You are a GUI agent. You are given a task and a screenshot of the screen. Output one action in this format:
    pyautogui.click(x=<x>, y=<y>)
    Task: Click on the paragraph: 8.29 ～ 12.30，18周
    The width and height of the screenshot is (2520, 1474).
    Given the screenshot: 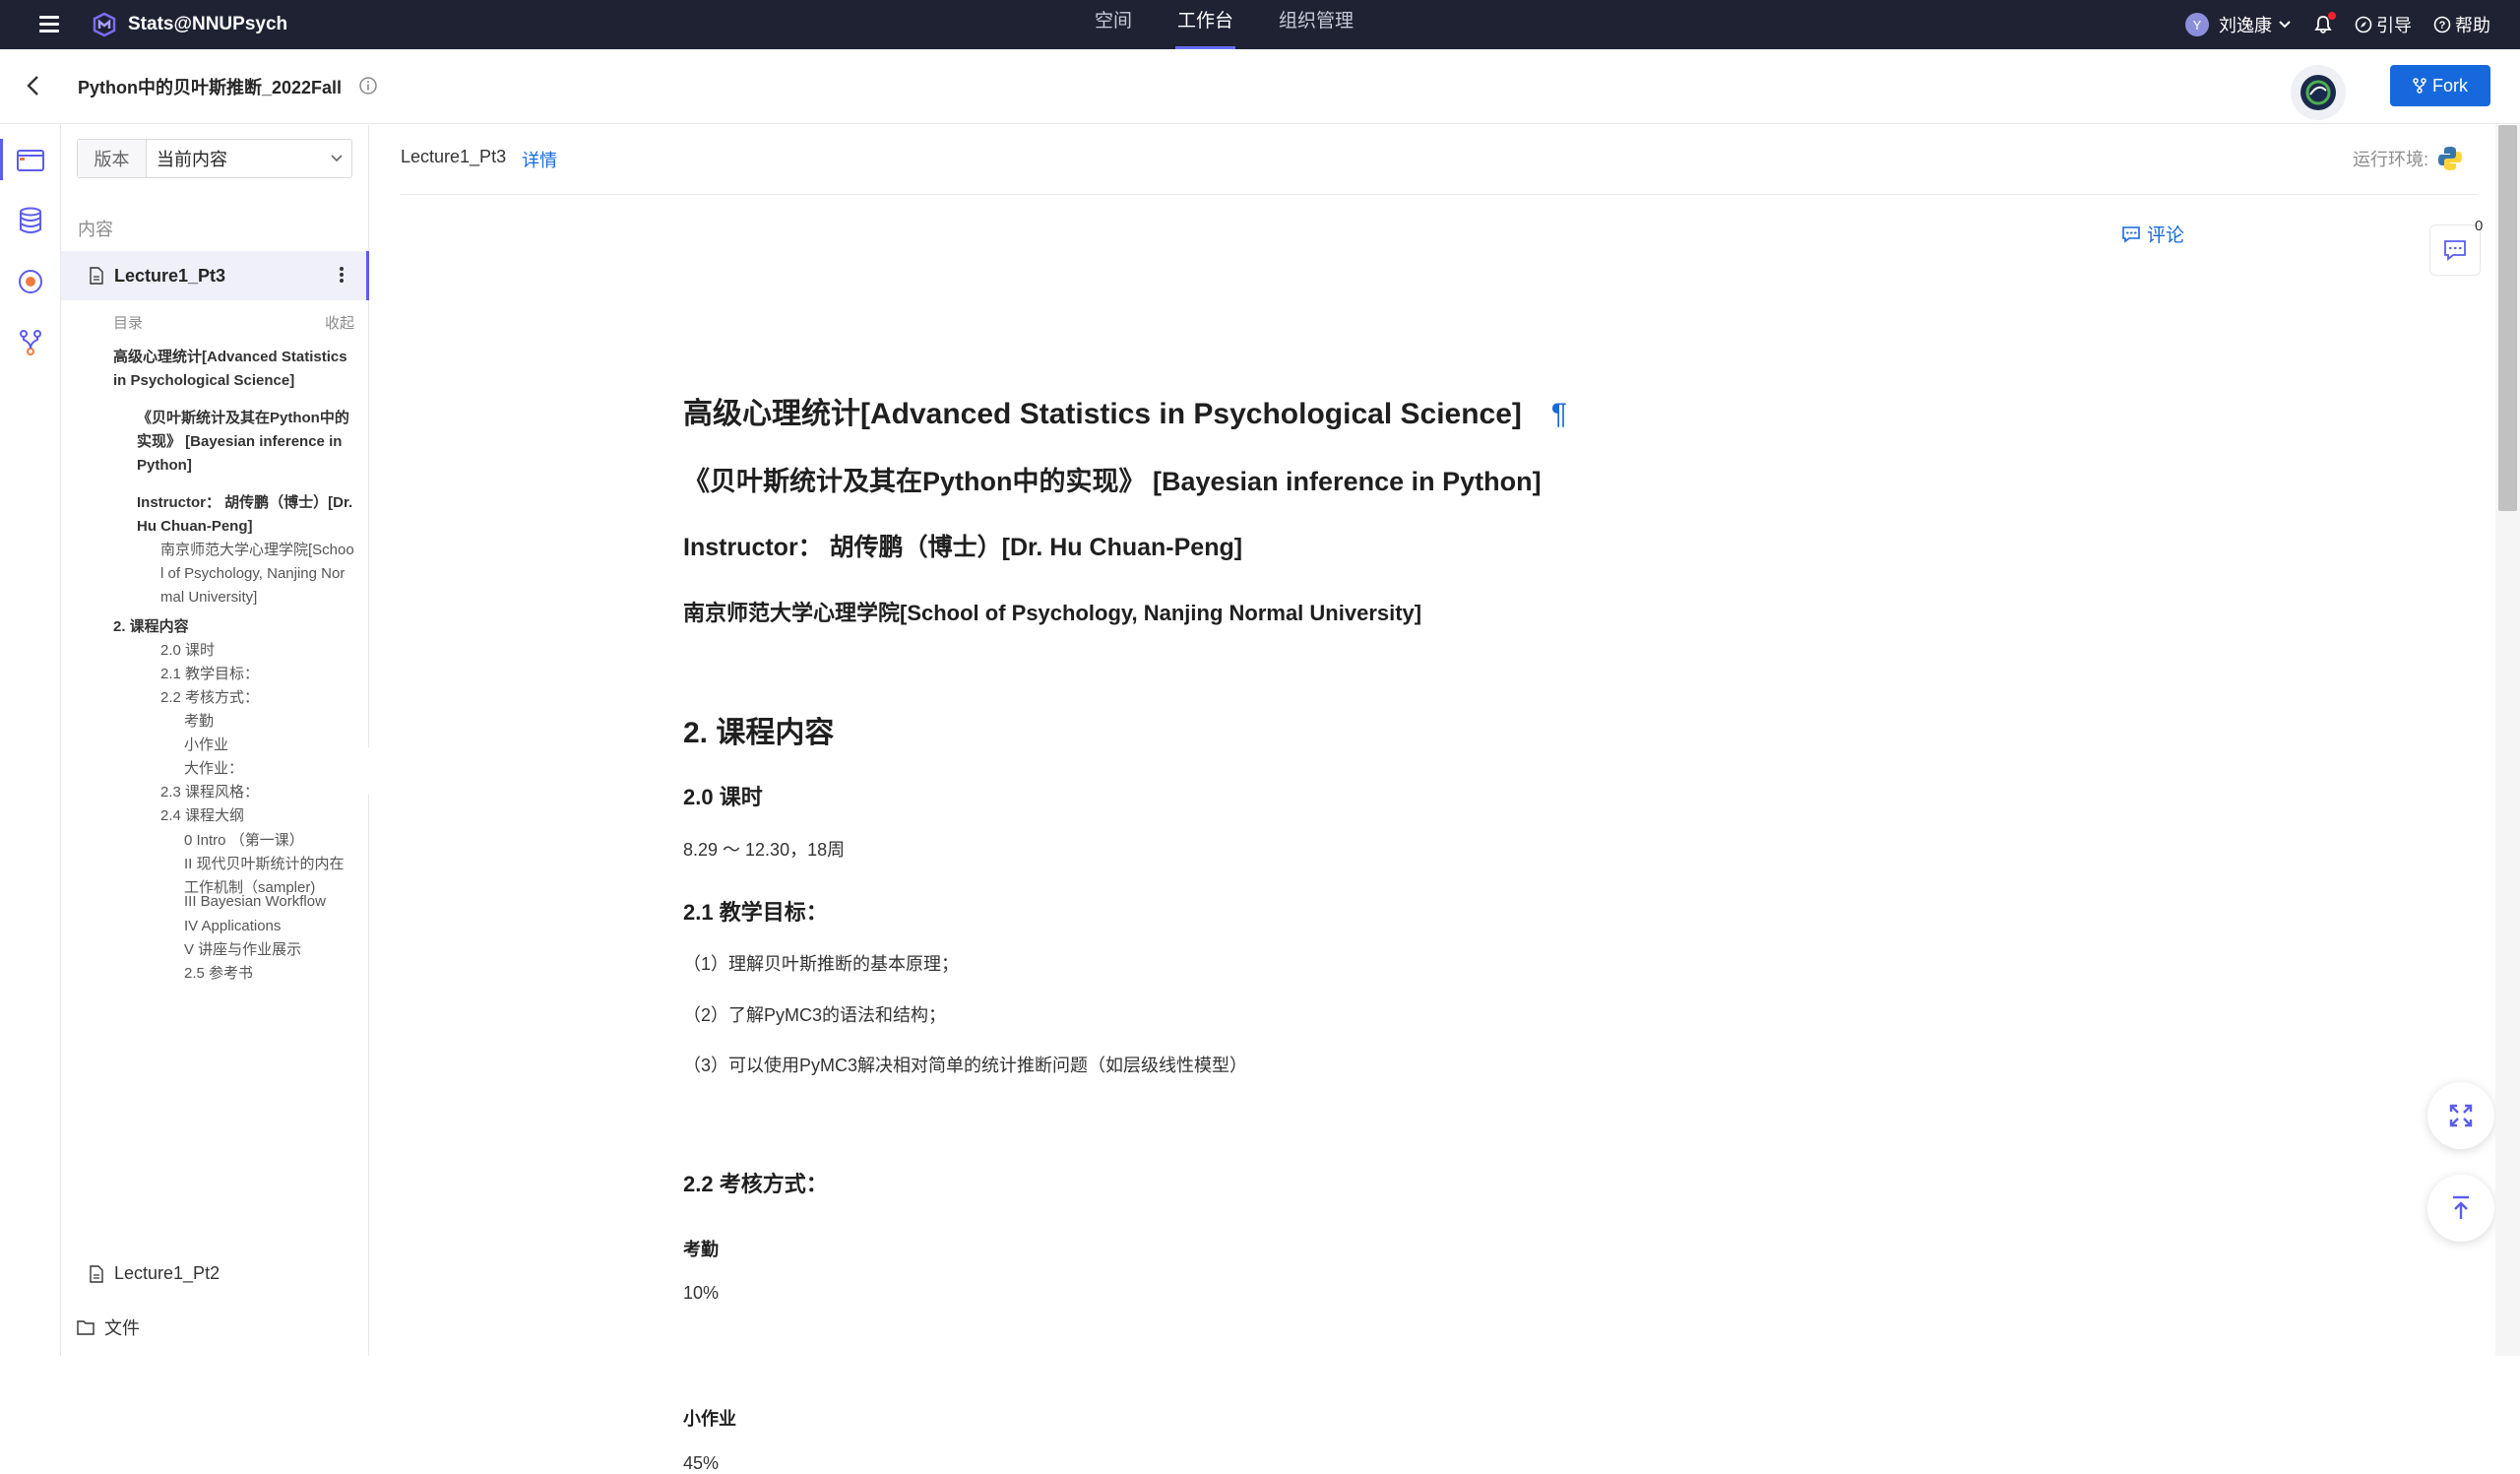 What is the action you would take?
    pyautogui.click(x=764, y=850)
    